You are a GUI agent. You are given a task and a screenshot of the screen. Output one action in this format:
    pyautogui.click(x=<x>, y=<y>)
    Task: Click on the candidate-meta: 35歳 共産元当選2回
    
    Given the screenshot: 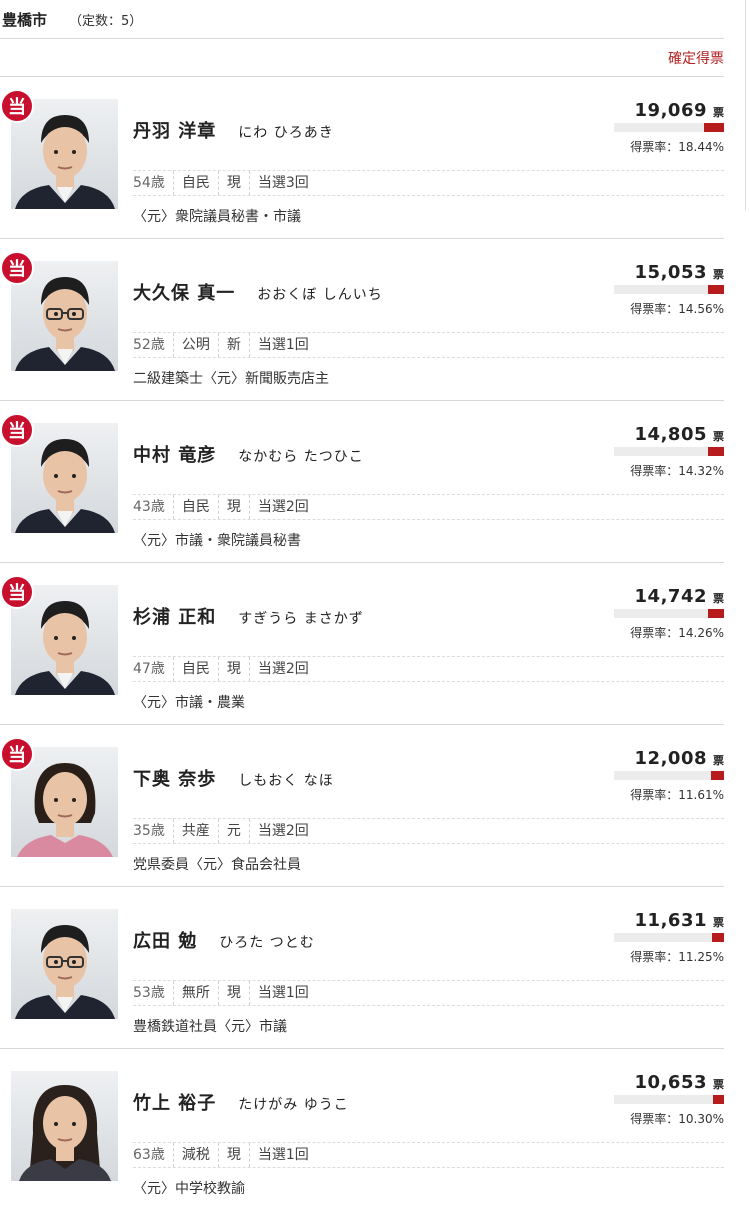 What is the action you would take?
    pyautogui.click(x=428, y=831)
    